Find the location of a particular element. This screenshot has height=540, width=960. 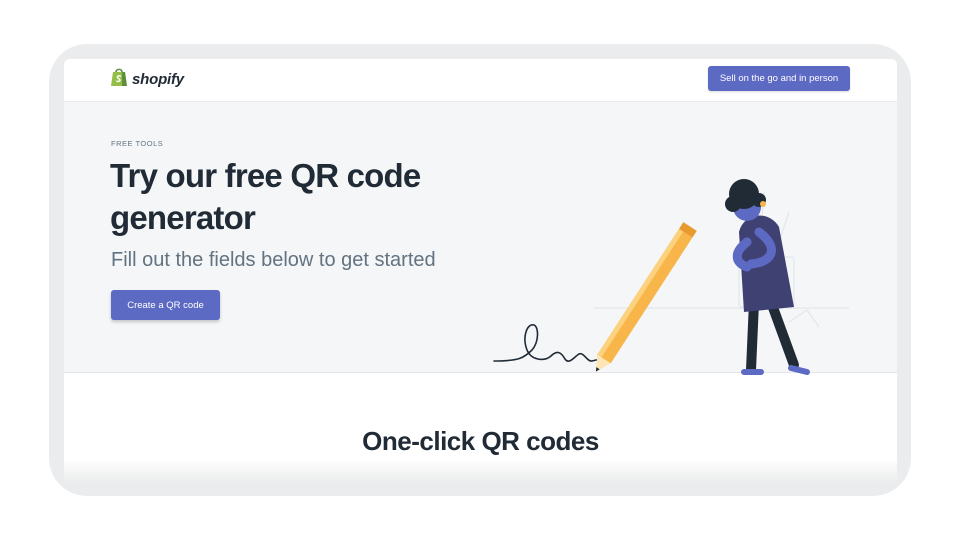

eyebrow-label: FREE TOOLS is located at coordinates (137, 143).